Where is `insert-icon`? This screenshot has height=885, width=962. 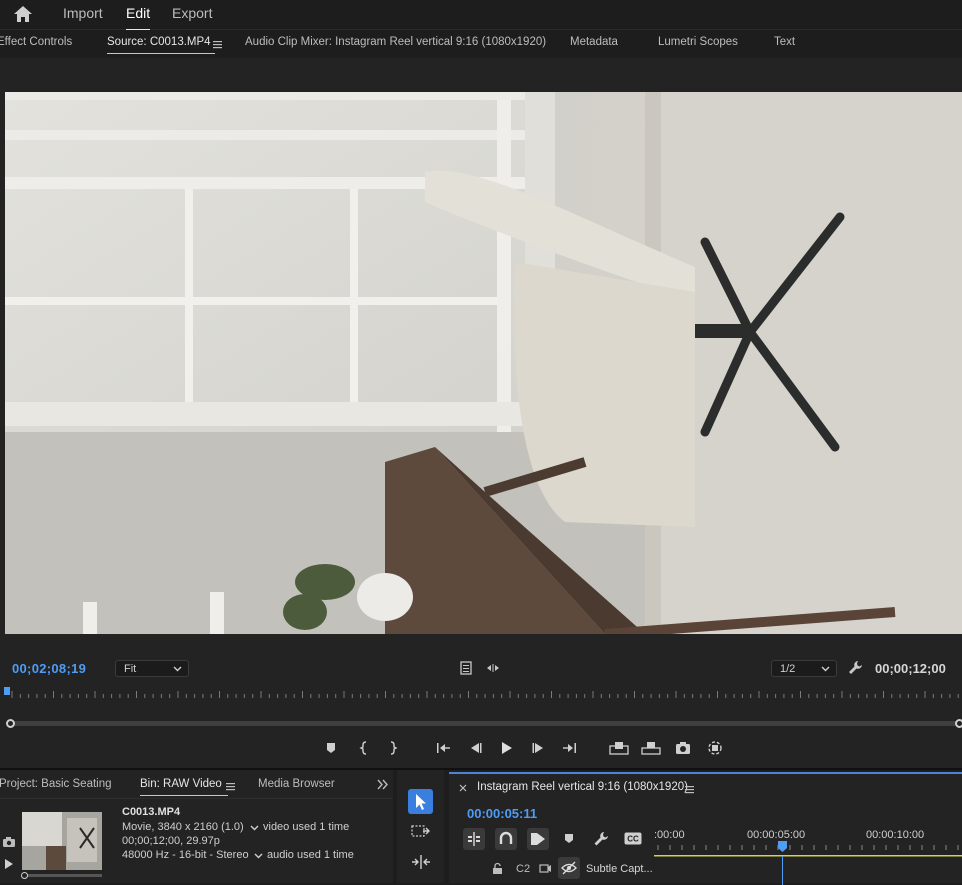
insert-icon is located at coordinates (619, 748).